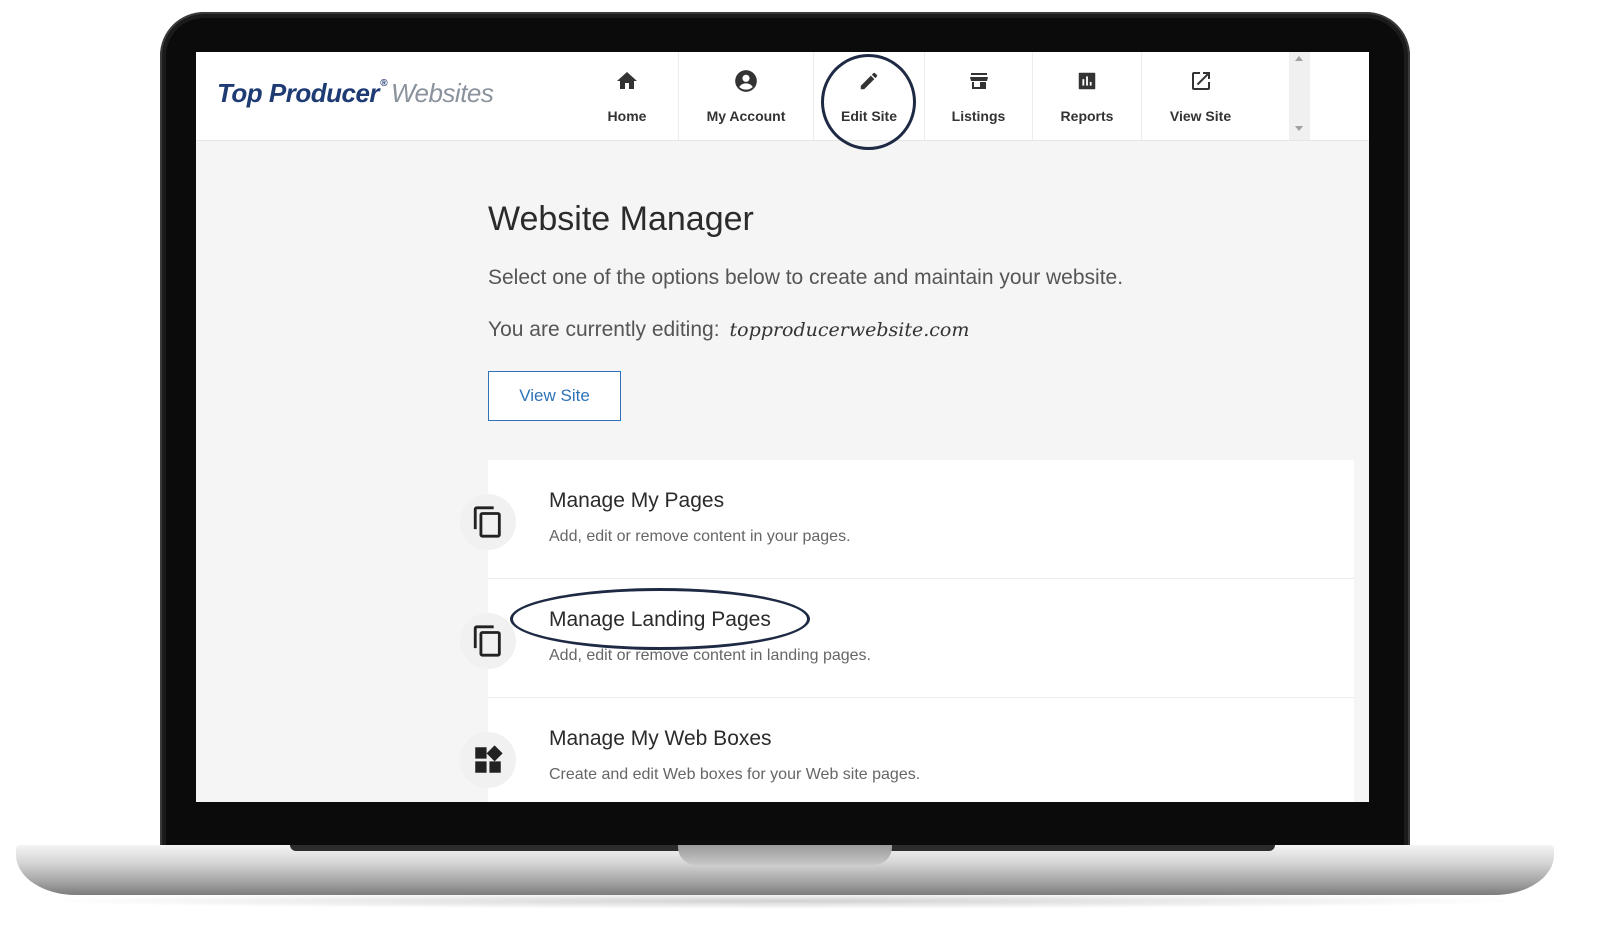 The width and height of the screenshot is (1600, 945). Describe the element at coordinates (1201, 81) in the screenshot. I see `external-link-icon` at that location.